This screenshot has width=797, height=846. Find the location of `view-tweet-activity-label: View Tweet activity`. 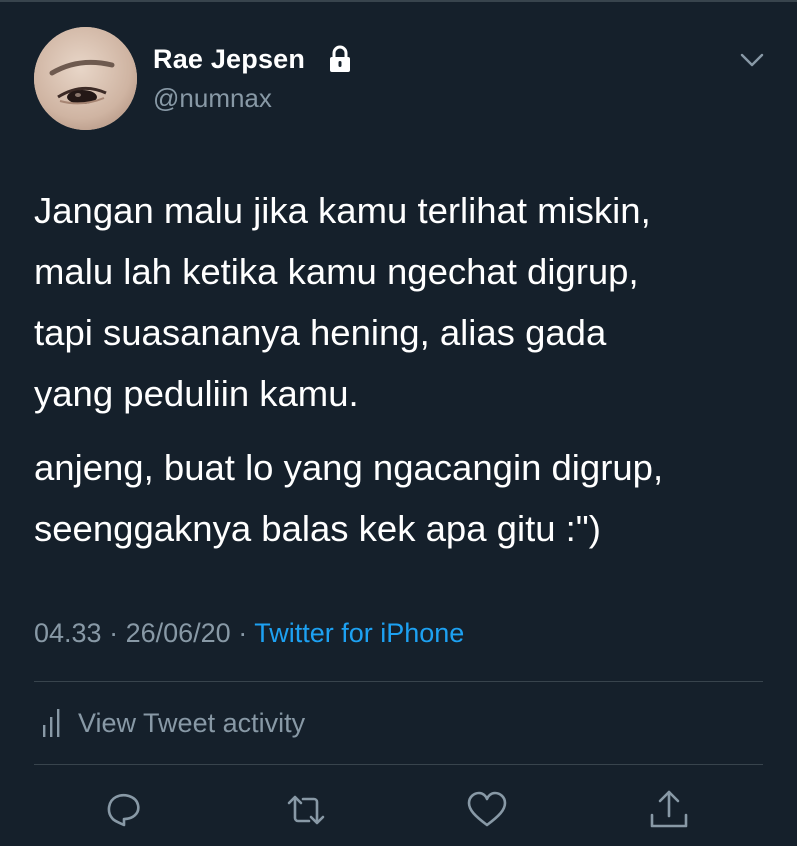

view-tweet-activity-label: View Tweet activity is located at coordinates (192, 722).